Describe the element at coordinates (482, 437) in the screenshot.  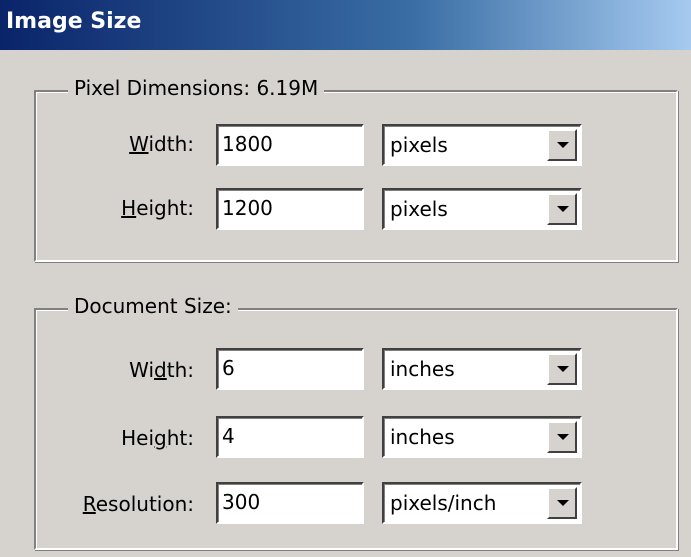
I see `doc-height-unit-select: inches` at that location.